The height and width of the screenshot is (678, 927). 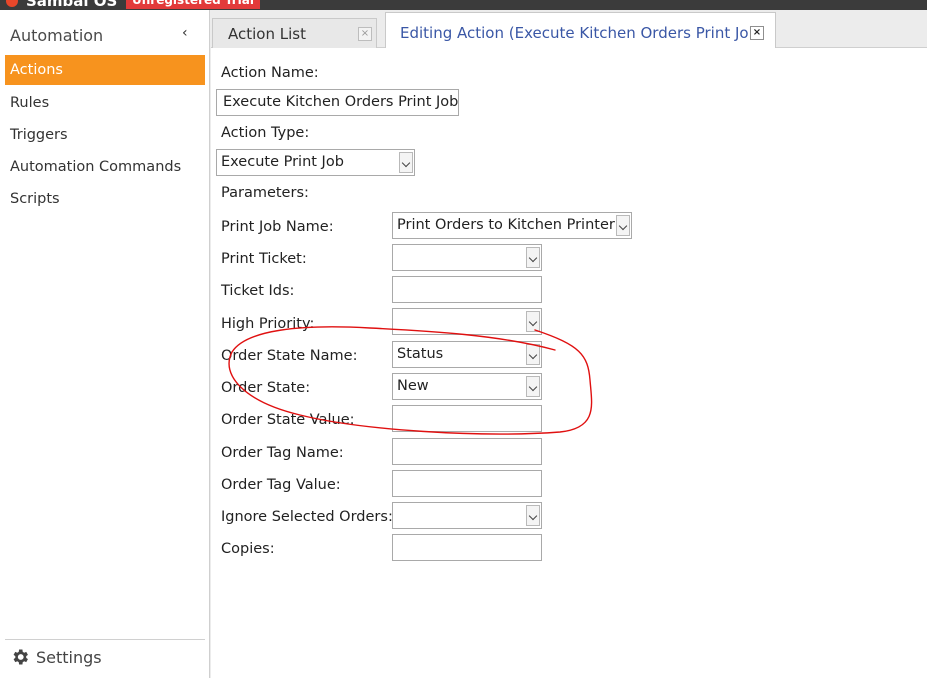 I want to click on param-label: Ignore Selected Orders:, so click(x=307, y=517).